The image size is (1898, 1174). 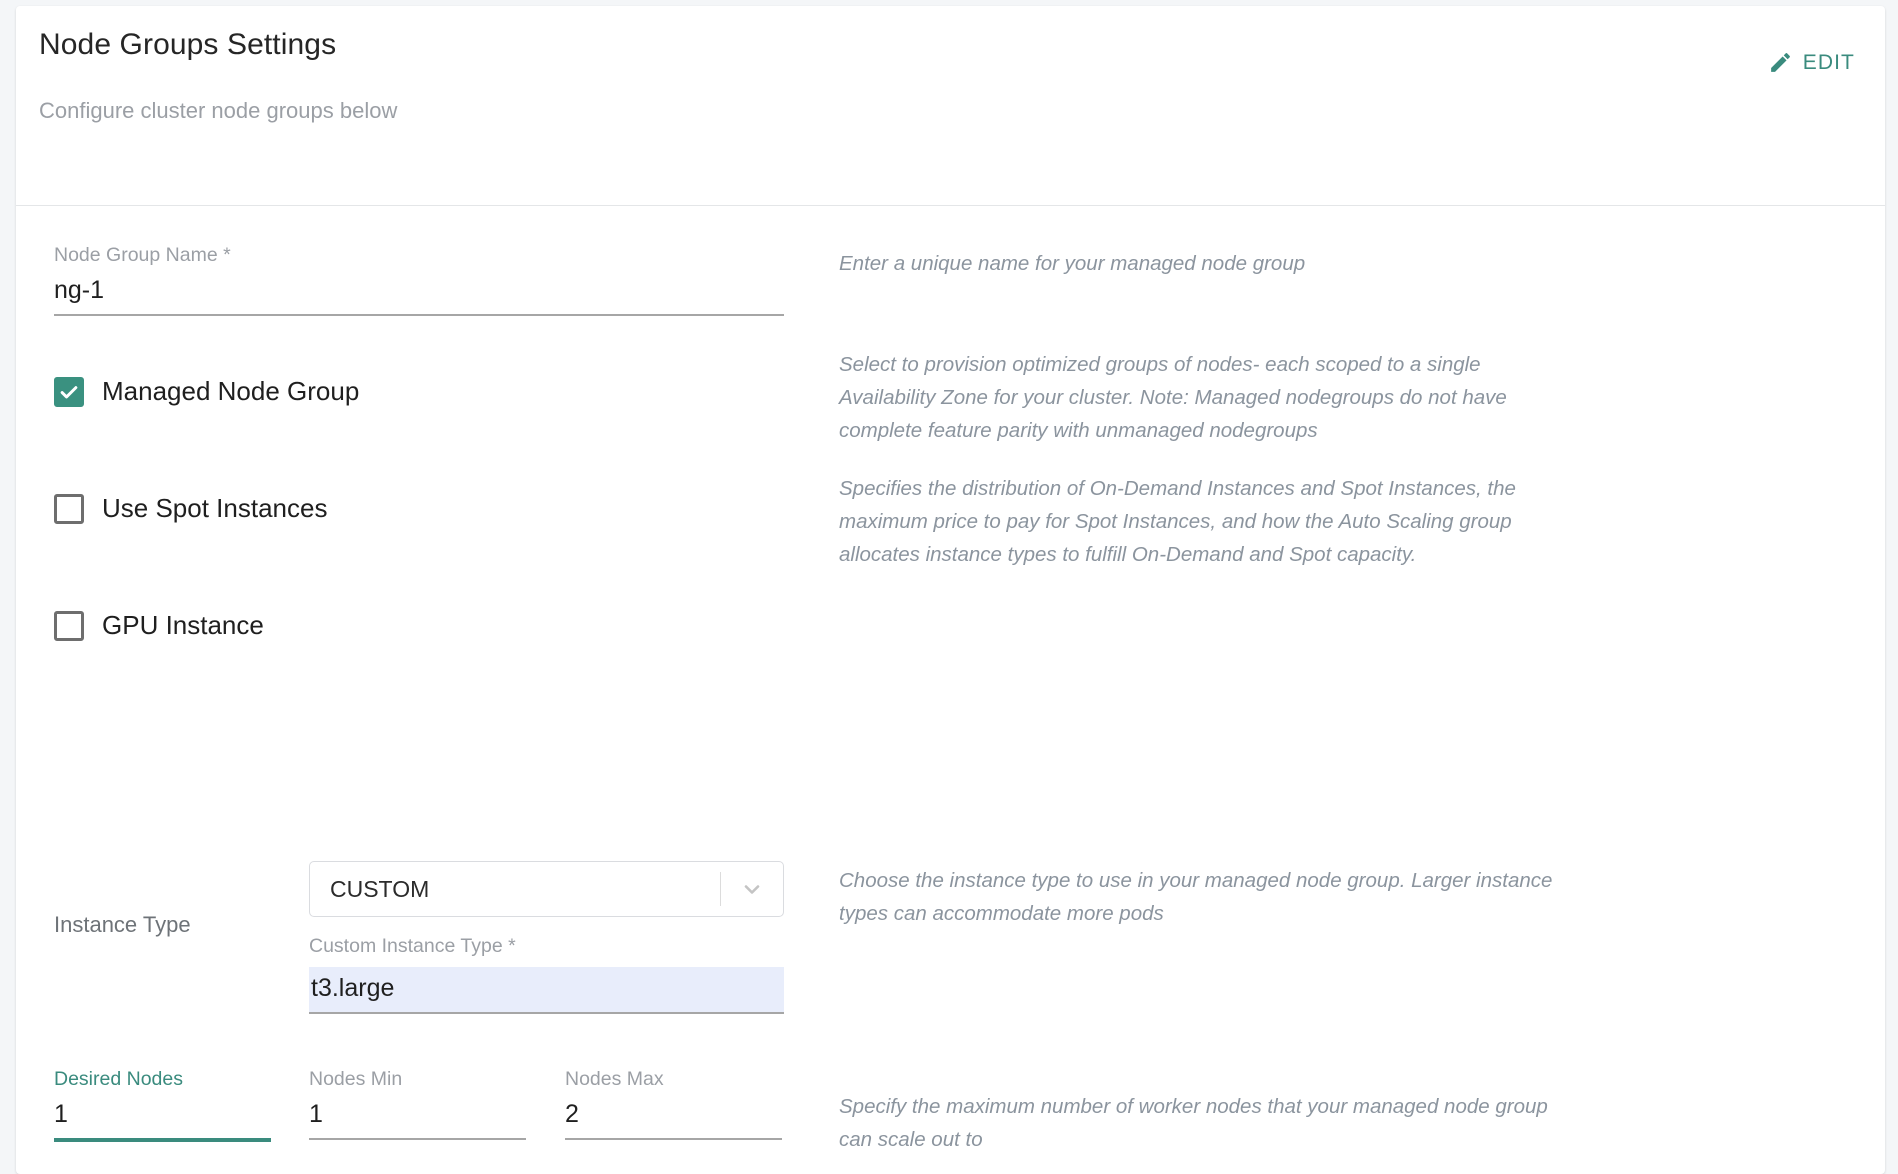 I want to click on nodes-max-underline, so click(x=673, y=1139).